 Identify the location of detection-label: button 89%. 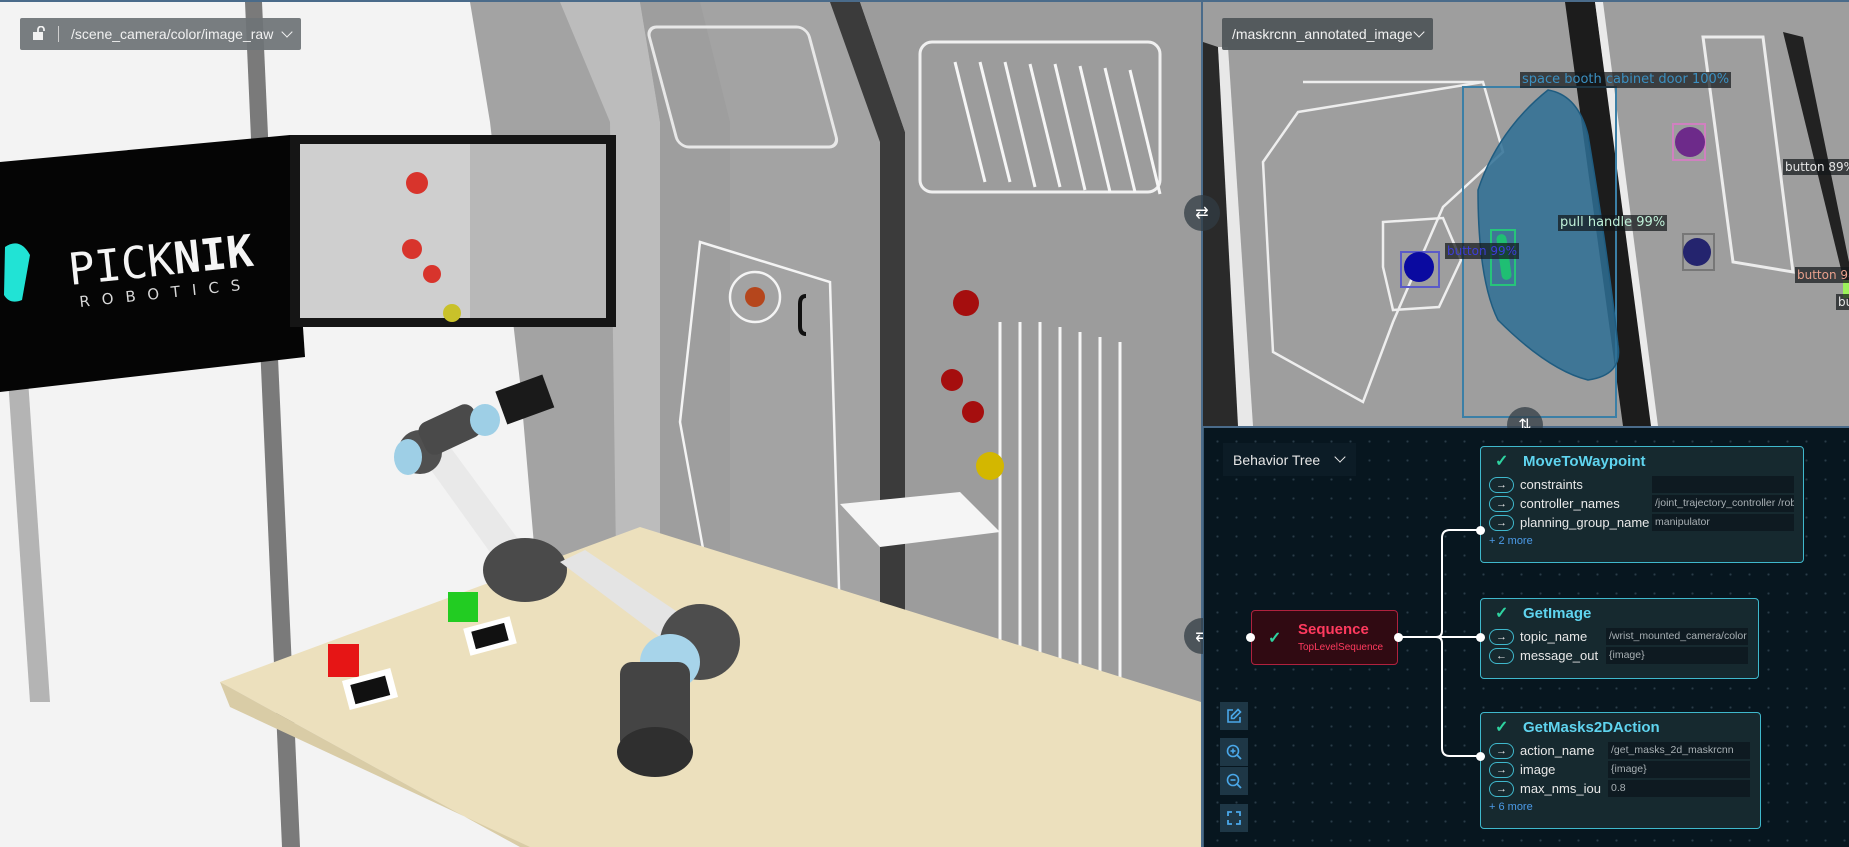
(1816, 167).